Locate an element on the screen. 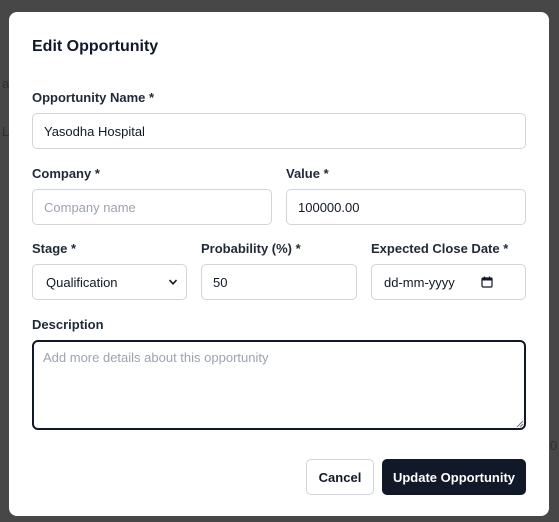  update-opportunity-button: Update Opportunity is located at coordinates (454, 477).